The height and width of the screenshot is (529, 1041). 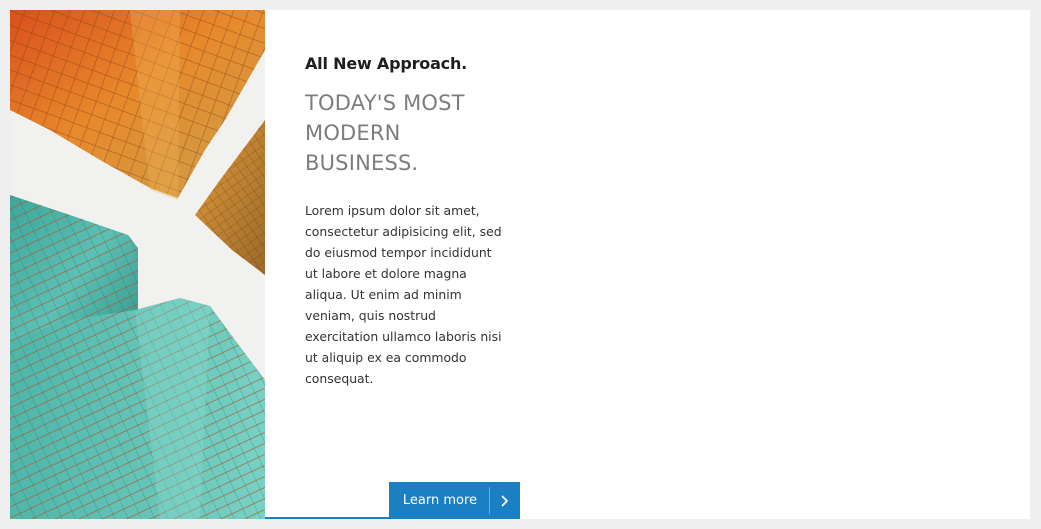 What do you see at coordinates (440, 500) in the screenshot?
I see `learn-more-label: Learn more` at bounding box center [440, 500].